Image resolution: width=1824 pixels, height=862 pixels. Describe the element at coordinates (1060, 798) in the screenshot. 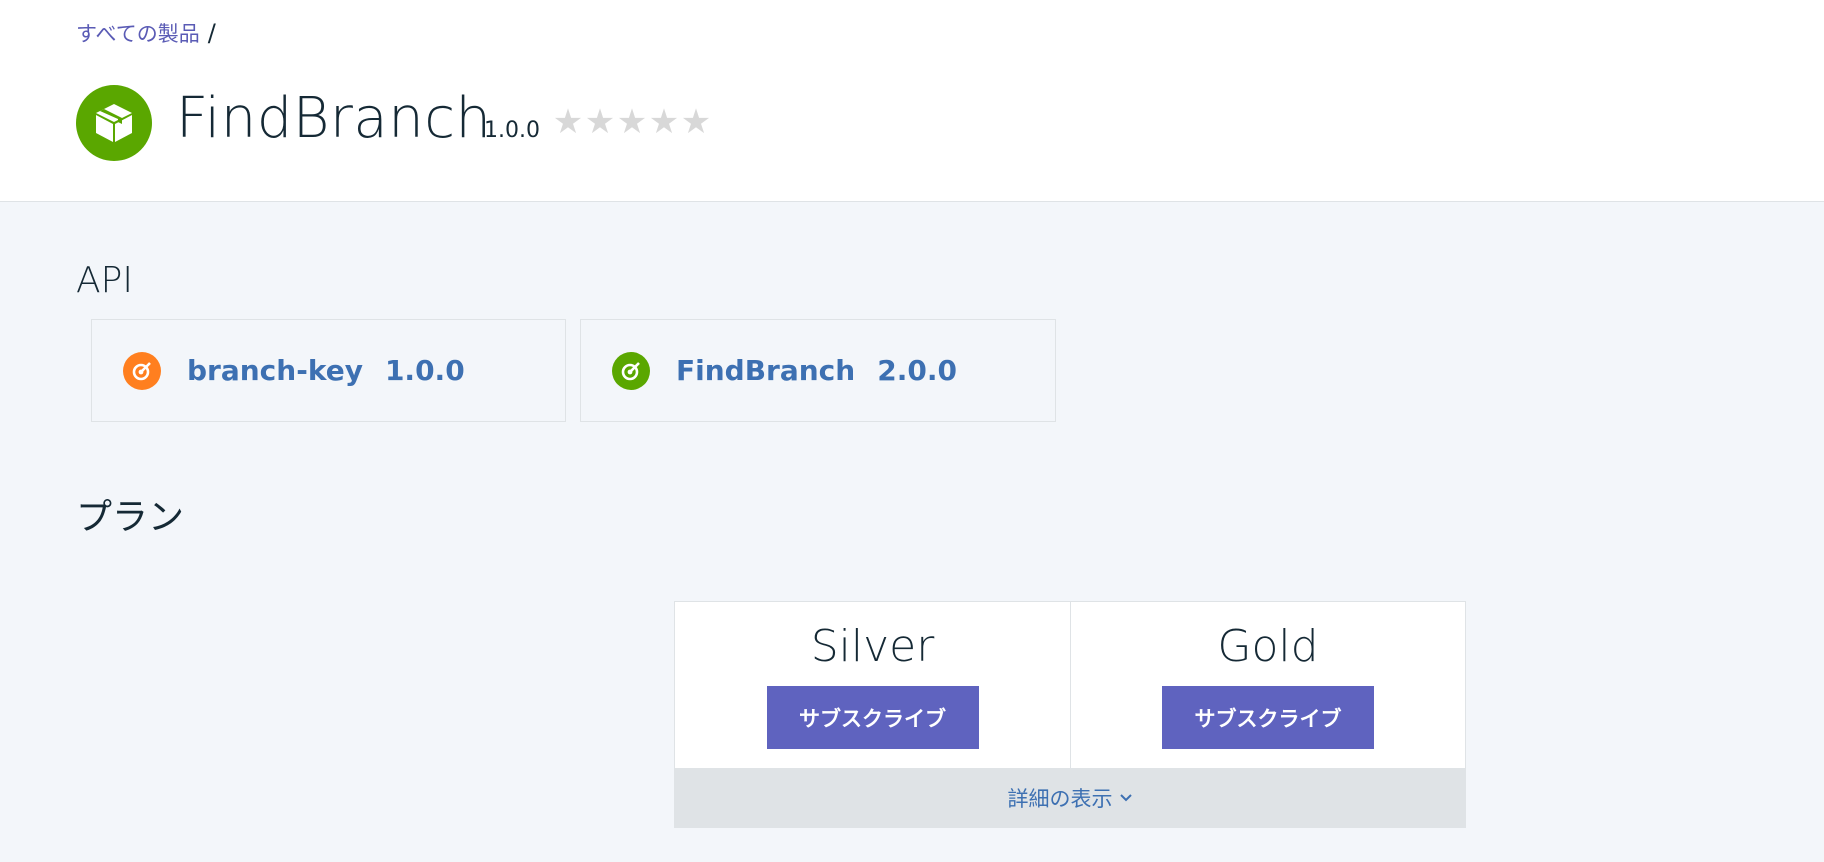

I see `show-details-label: 詳細の表示` at that location.